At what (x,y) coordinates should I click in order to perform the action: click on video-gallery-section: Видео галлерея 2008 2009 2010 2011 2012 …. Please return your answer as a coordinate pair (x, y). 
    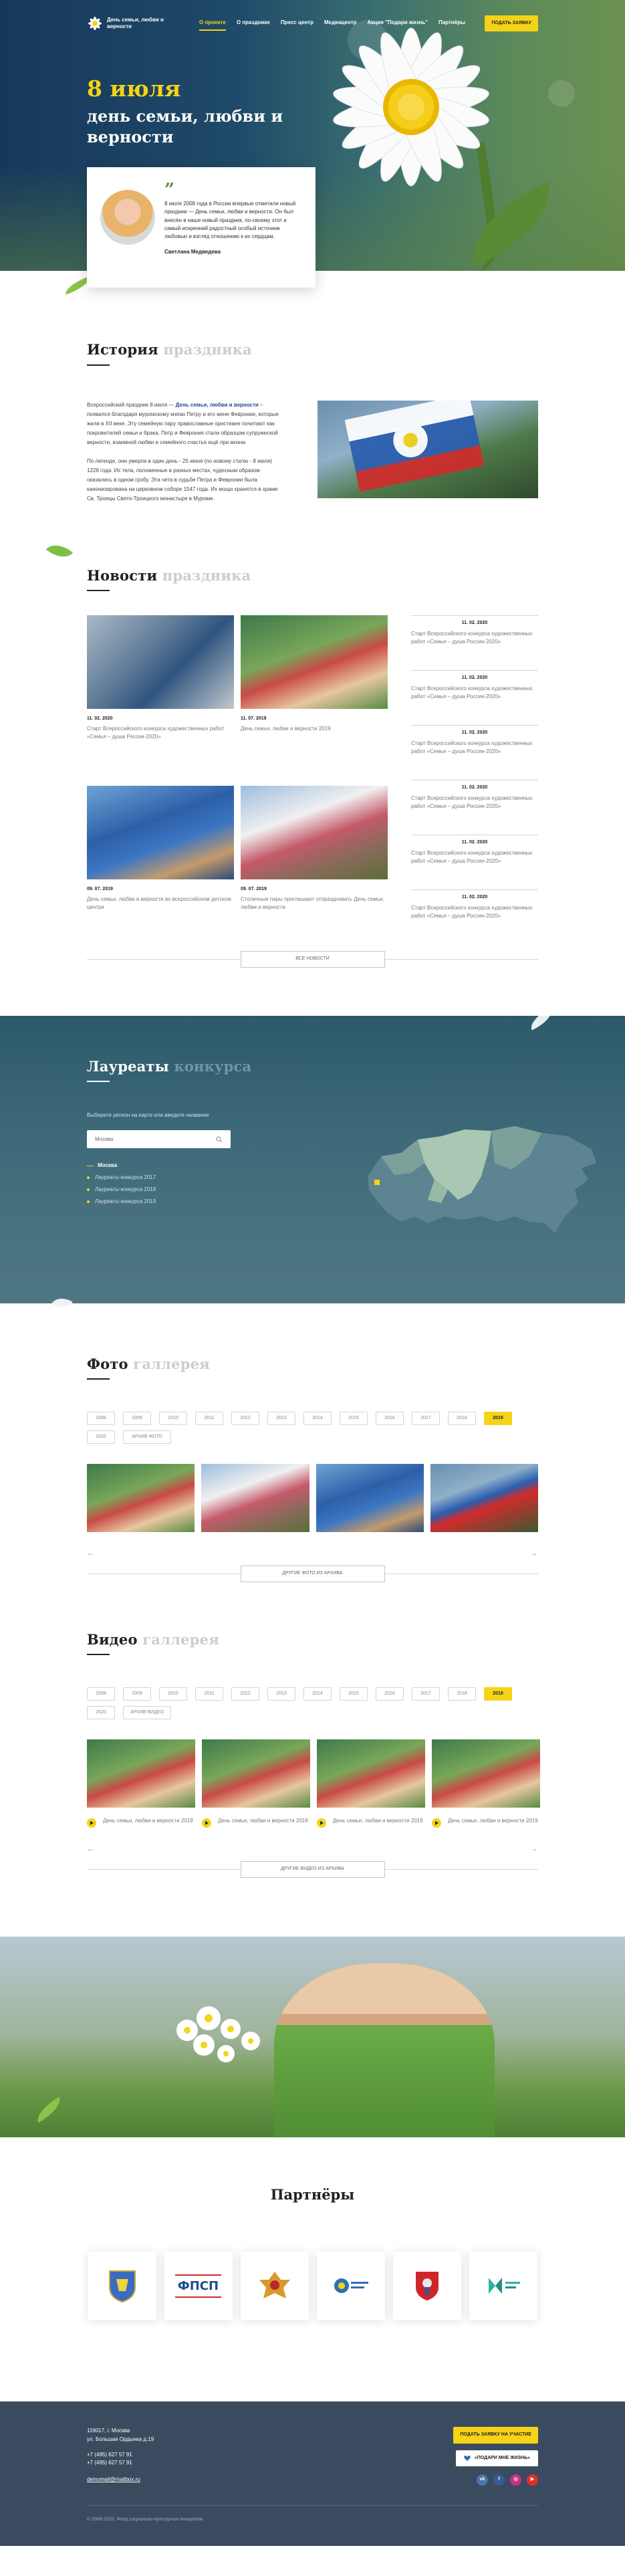
    Looking at the image, I should click on (313, 1730).